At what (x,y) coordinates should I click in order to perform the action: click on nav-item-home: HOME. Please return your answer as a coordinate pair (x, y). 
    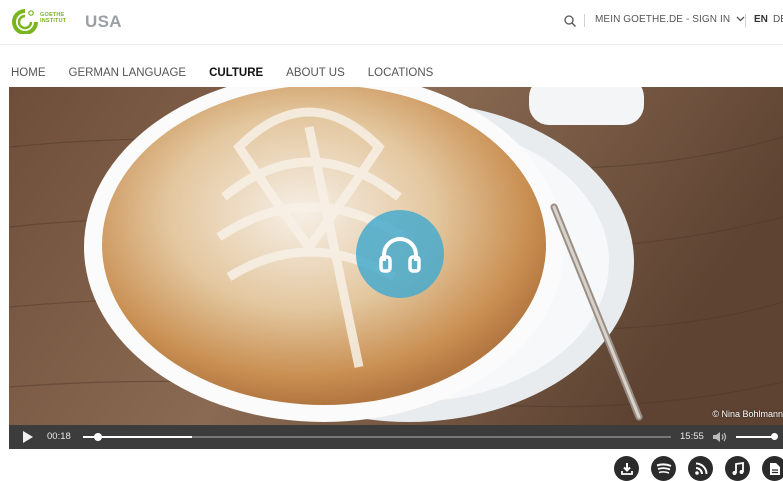
    Looking at the image, I should click on (28, 75).